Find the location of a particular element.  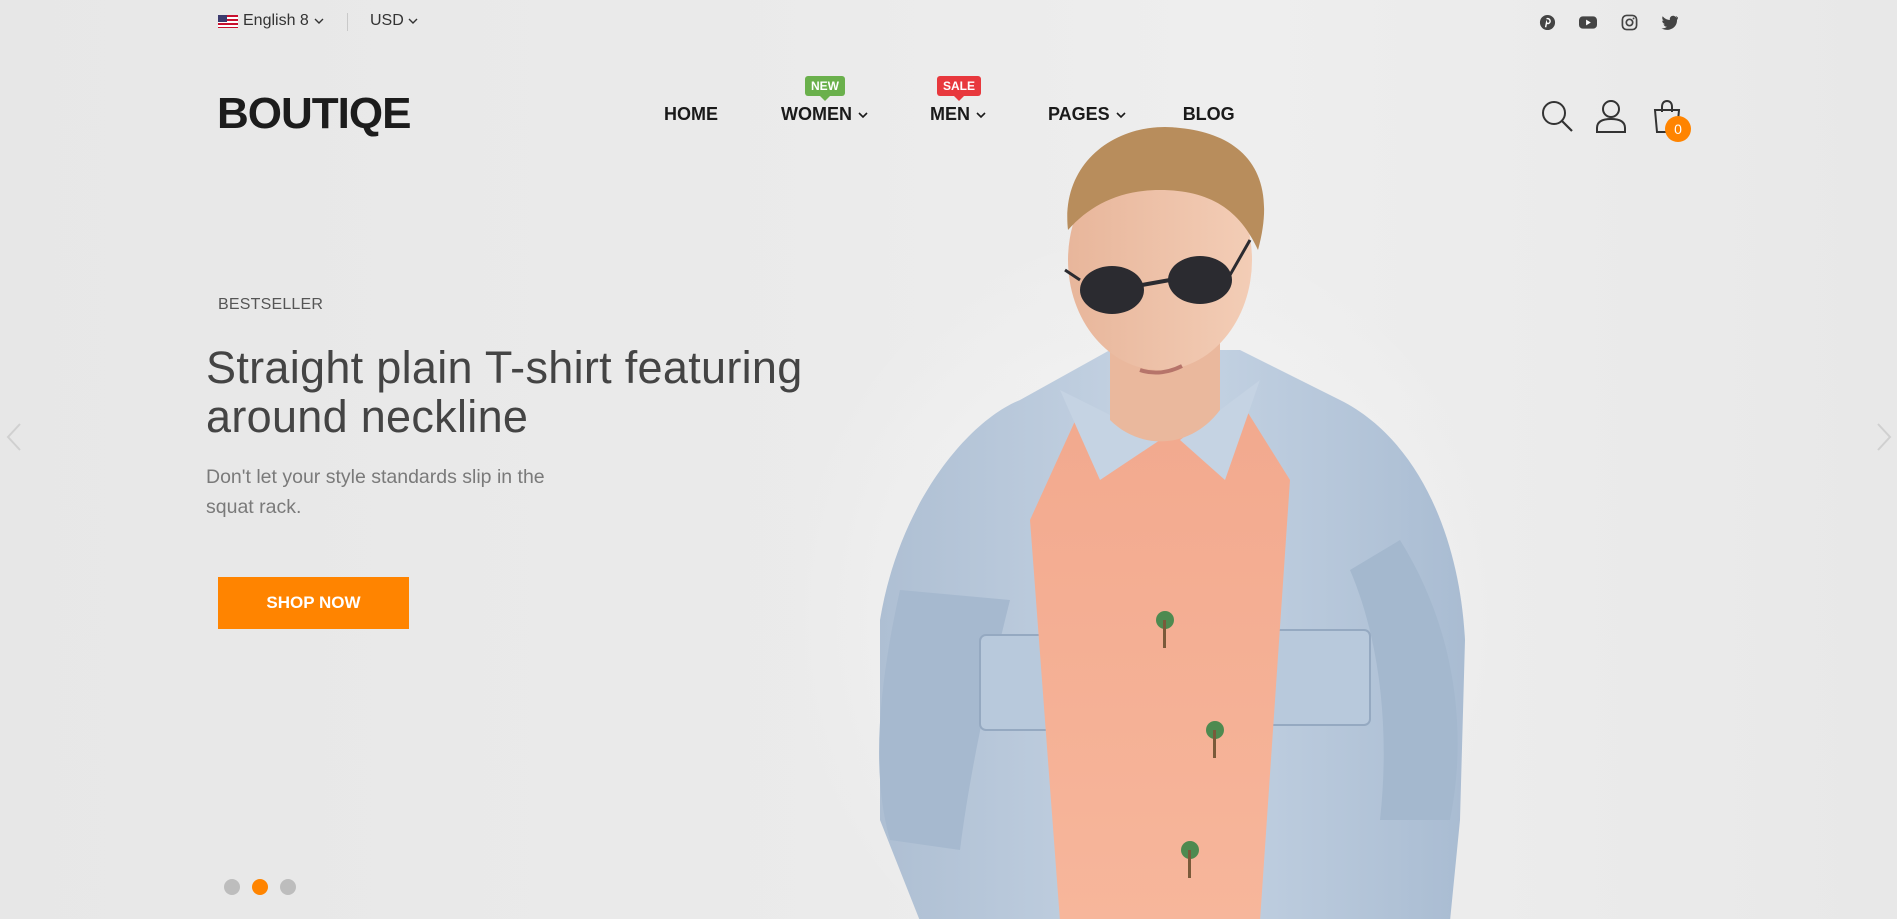

slider-dot-active is located at coordinates (260, 887).